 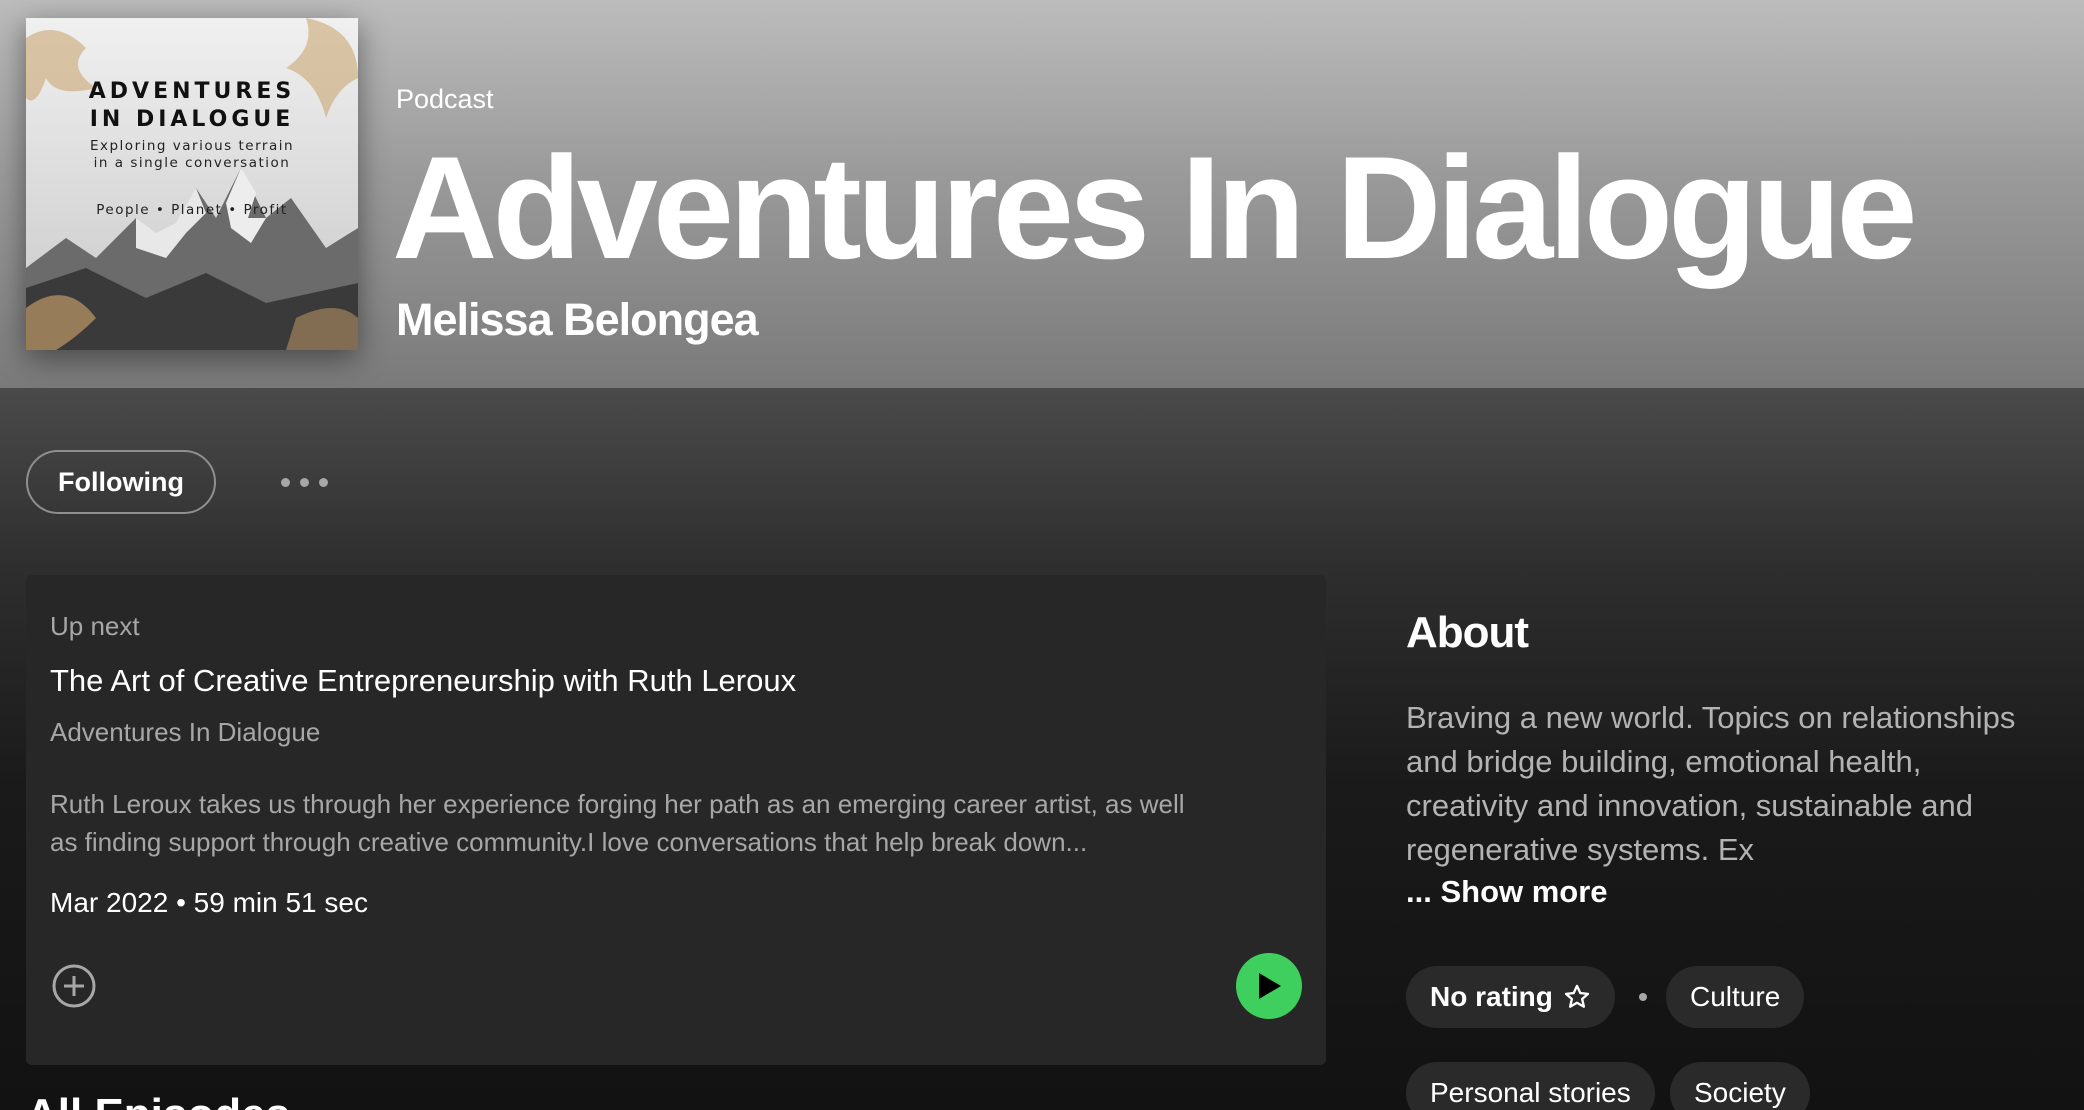 I want to click on show-more-link: ... Show more, so click(x=1507, y=892).